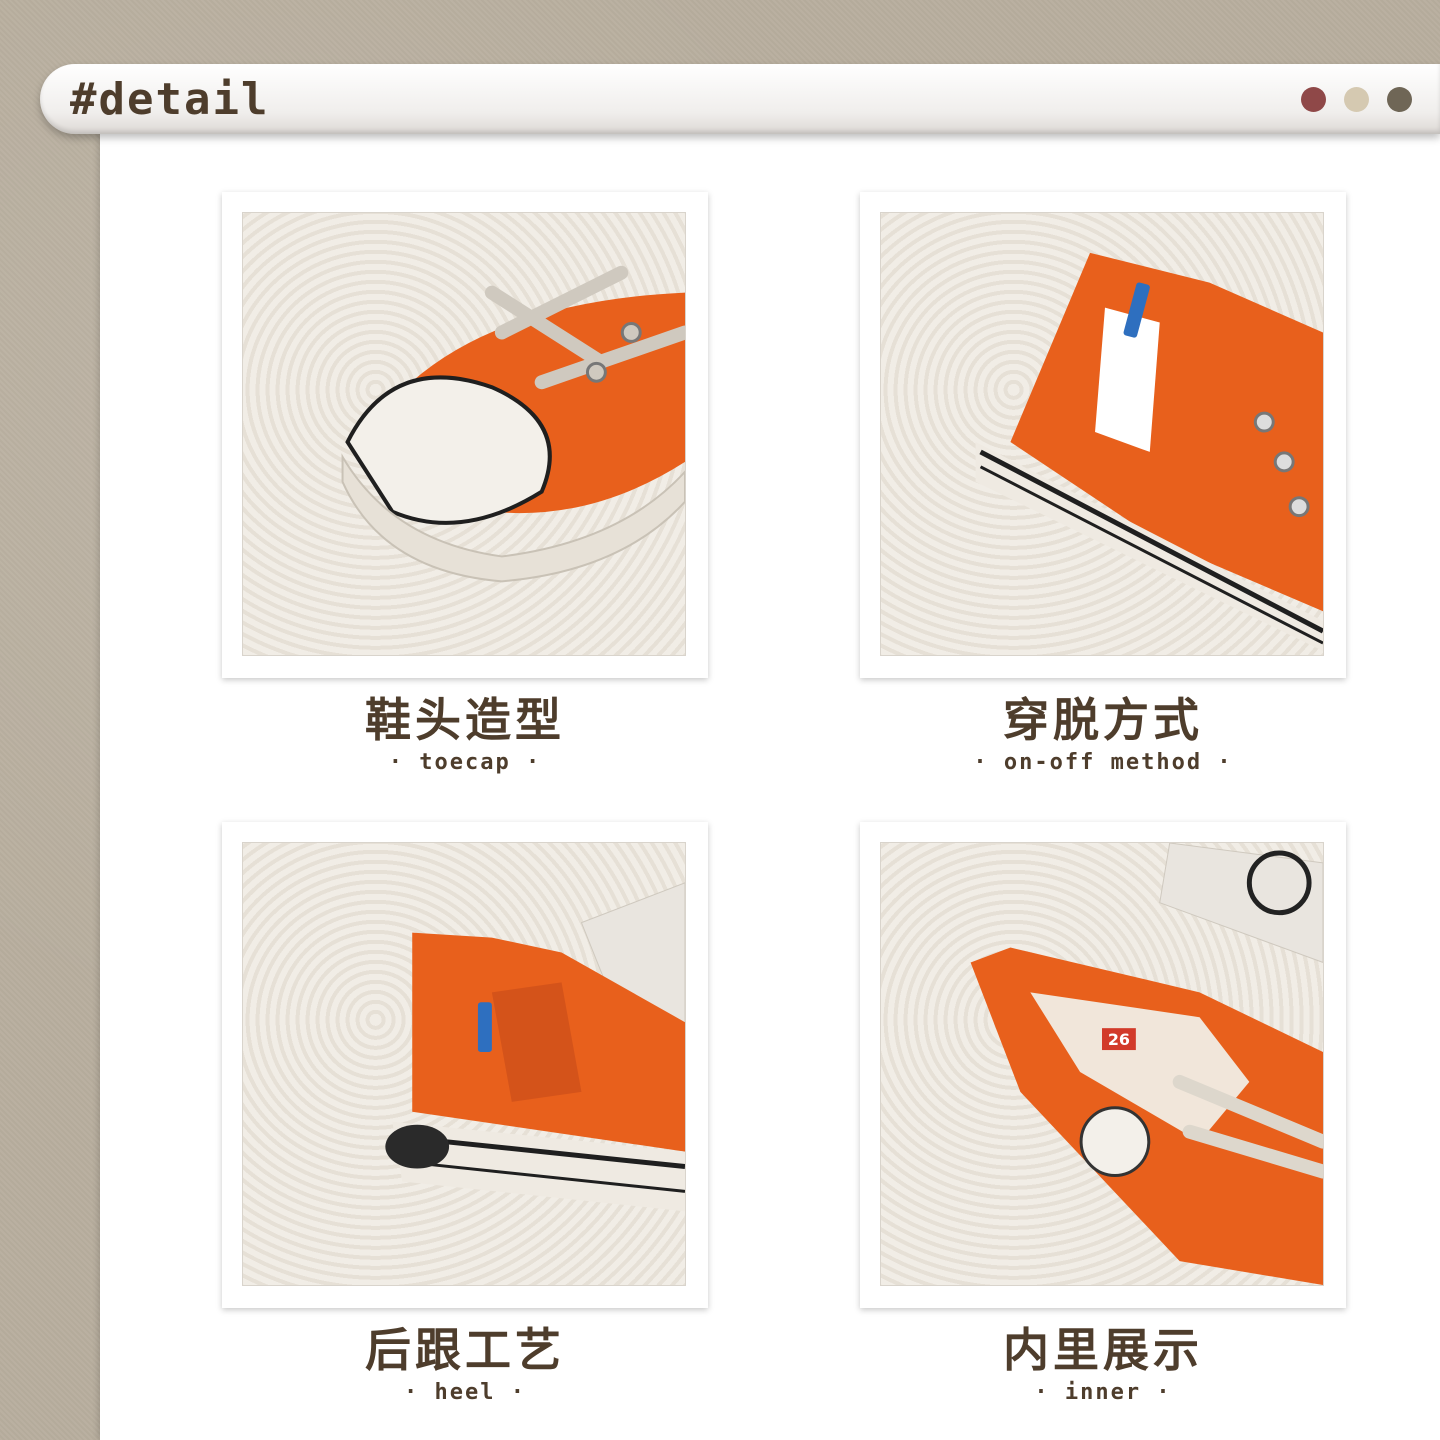 The image size is (1440, 1440). Describe the element at coordinates (465, 762) in the screenshot. I see `caption-toecap-en: · toecap ·` at that location.